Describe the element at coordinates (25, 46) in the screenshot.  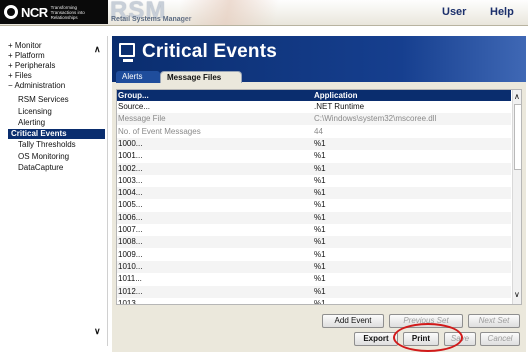
I see `sidebar-item-monitor: + Monitor` at that location.